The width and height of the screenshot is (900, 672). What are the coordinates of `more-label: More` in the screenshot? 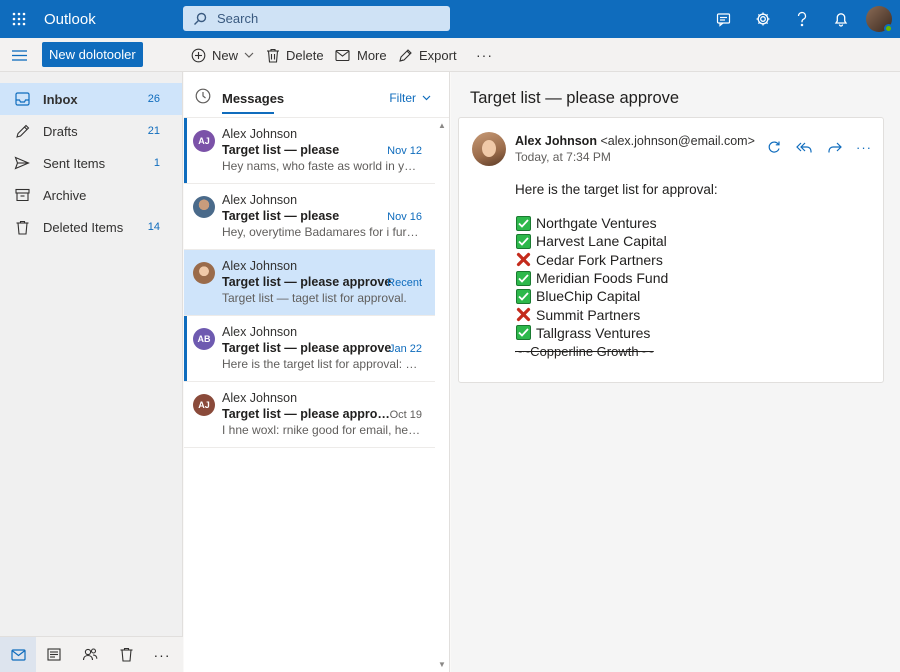 It's located at (372, 55).